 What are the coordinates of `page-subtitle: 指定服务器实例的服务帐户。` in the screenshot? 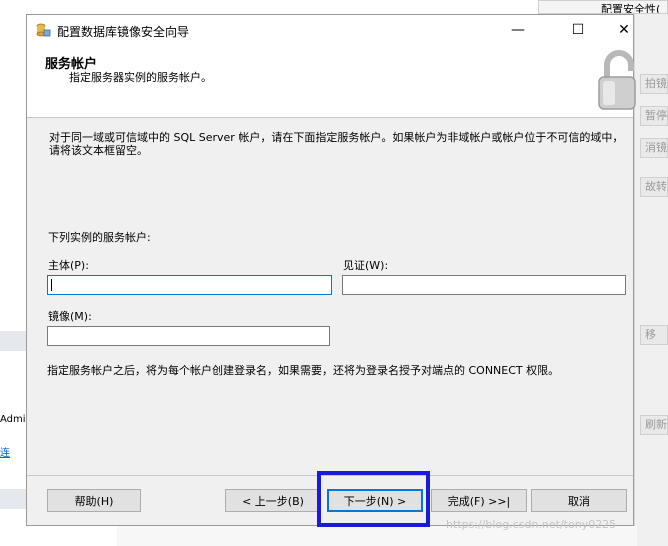 It's located at (140, 77).